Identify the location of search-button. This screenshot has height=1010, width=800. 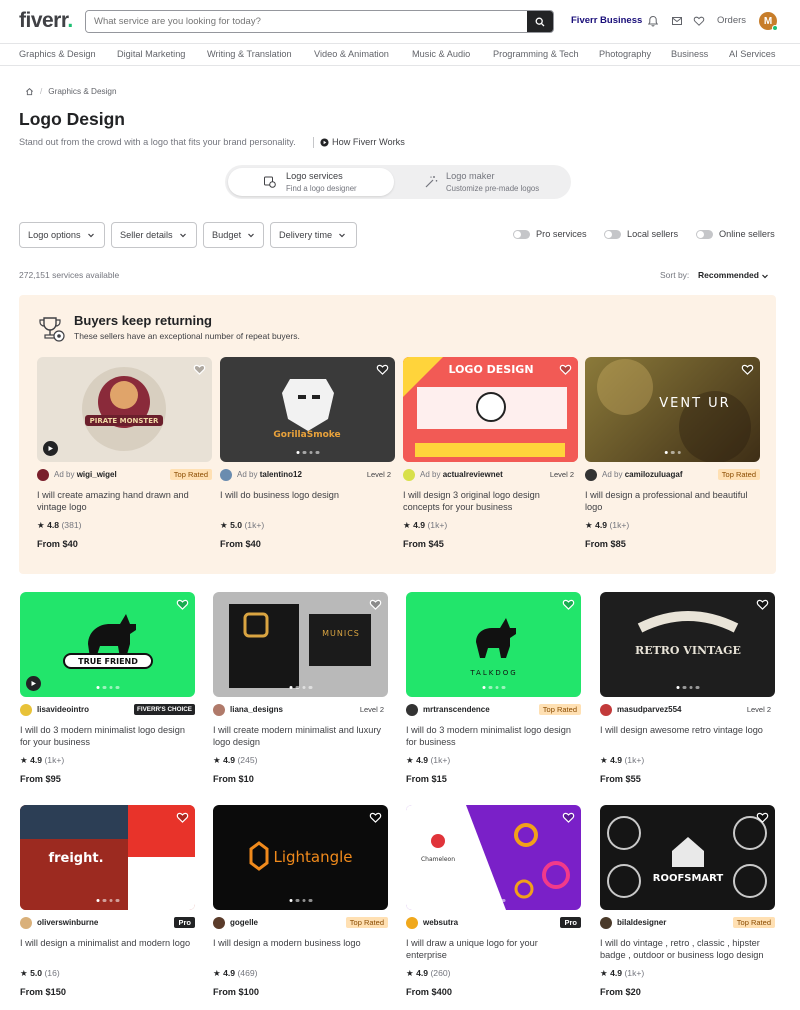
(540, 21).